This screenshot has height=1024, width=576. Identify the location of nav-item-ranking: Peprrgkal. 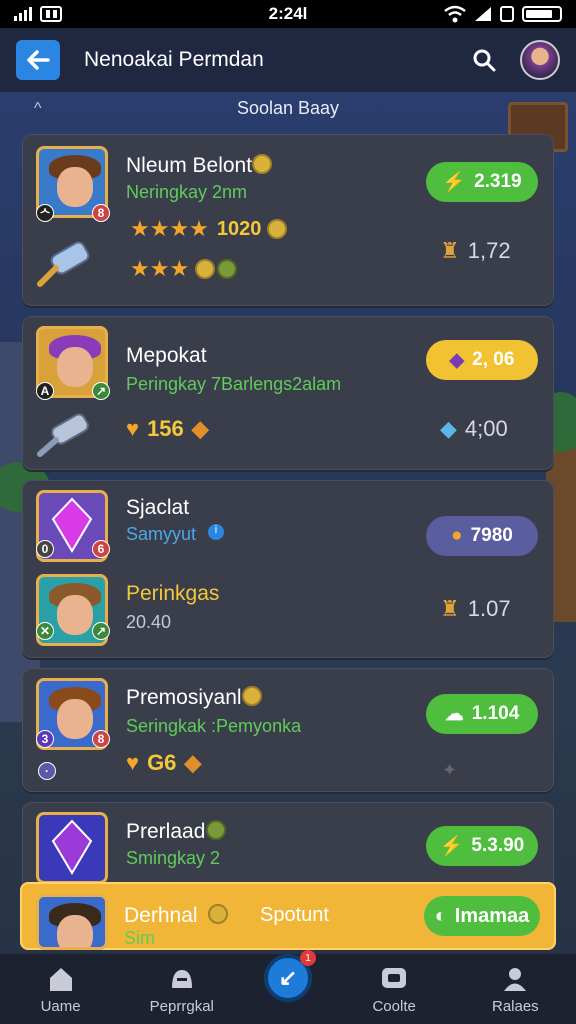
(182, 990).